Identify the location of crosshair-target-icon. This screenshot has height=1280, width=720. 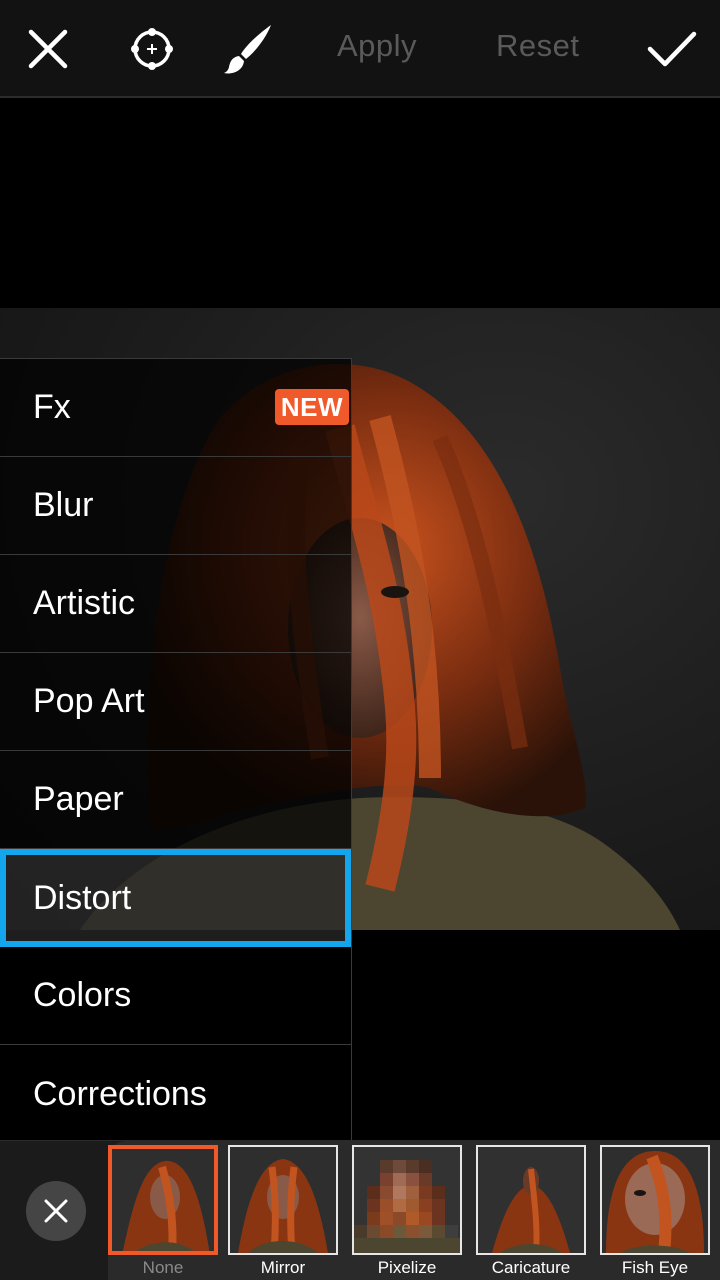
(152, 49).